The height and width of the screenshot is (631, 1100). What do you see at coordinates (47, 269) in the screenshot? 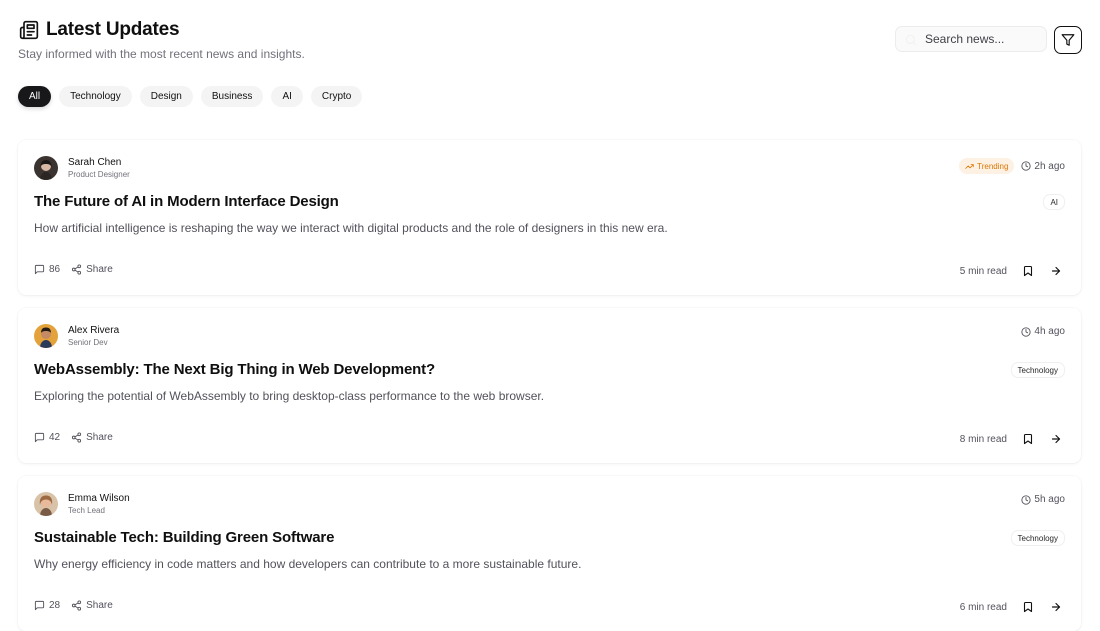
I see `comments-button: 86` at bounding box center [47, 269].